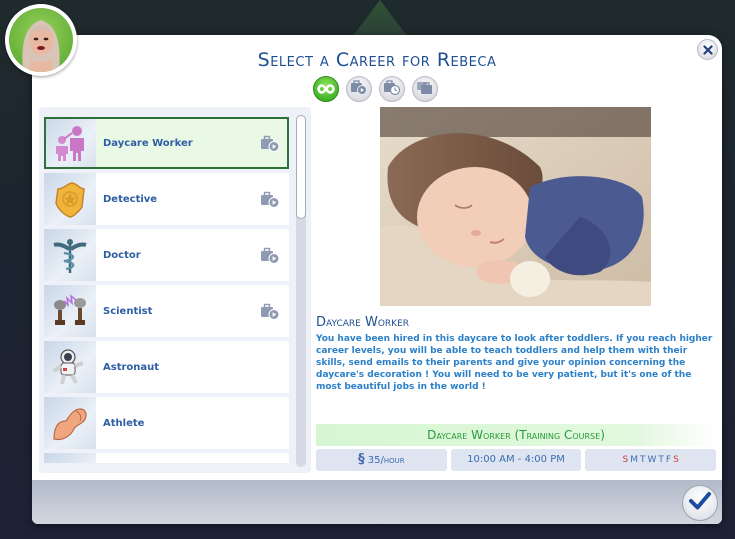  What do you see at coordinates (70, 311) in the screenshot?
I see `tesla-coil-icon` at bounding box center [70, 311].